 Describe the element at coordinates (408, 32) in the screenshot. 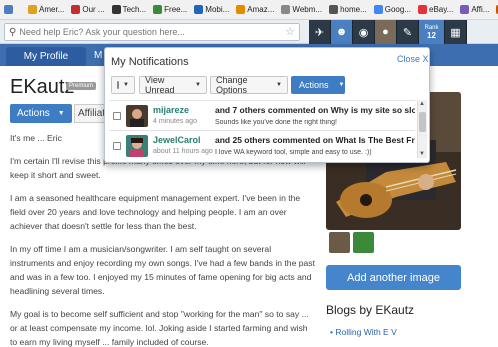

I see `pencil-icon: ✎` at that location.